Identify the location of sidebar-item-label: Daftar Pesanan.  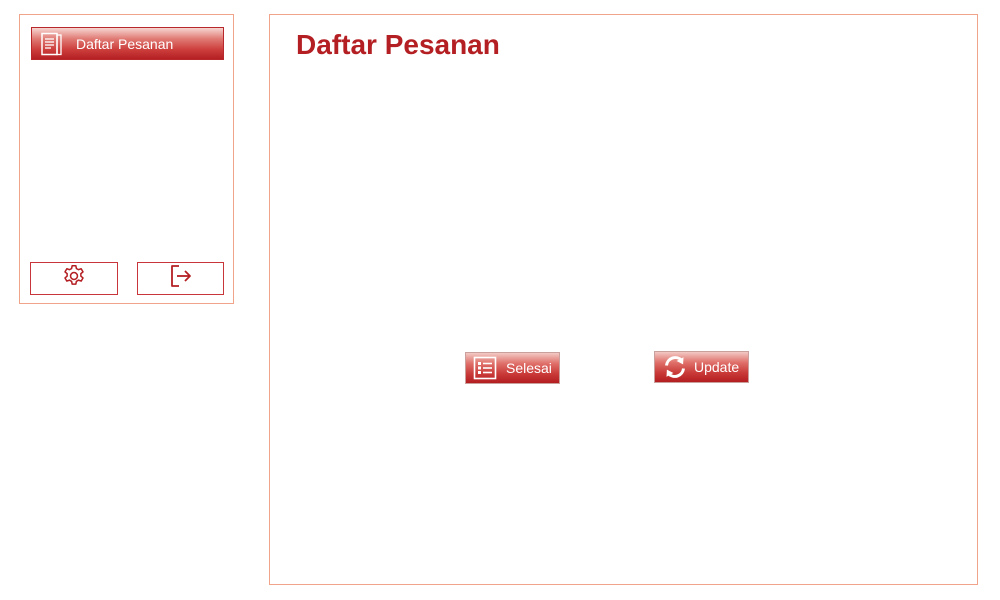
(125, 43).